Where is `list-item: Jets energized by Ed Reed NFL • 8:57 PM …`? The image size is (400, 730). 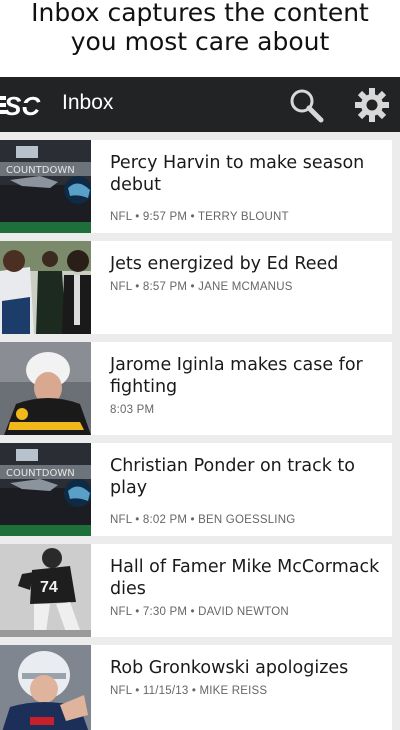
list-item: Jets energized by Ed Reed NFL • 8:57 PM … is located at coordinates (196, 287).